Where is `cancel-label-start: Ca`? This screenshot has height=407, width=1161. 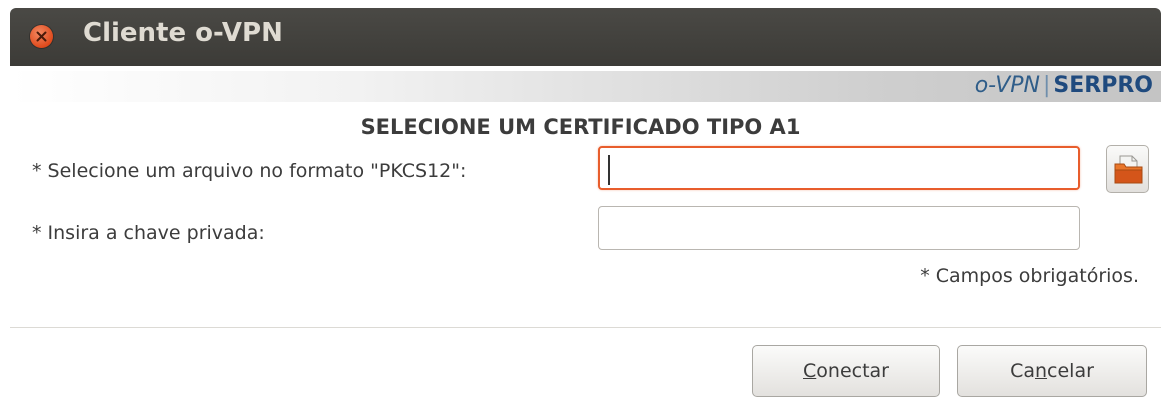 cancel-label-start: Ca is located at coordinates (1022, 371).